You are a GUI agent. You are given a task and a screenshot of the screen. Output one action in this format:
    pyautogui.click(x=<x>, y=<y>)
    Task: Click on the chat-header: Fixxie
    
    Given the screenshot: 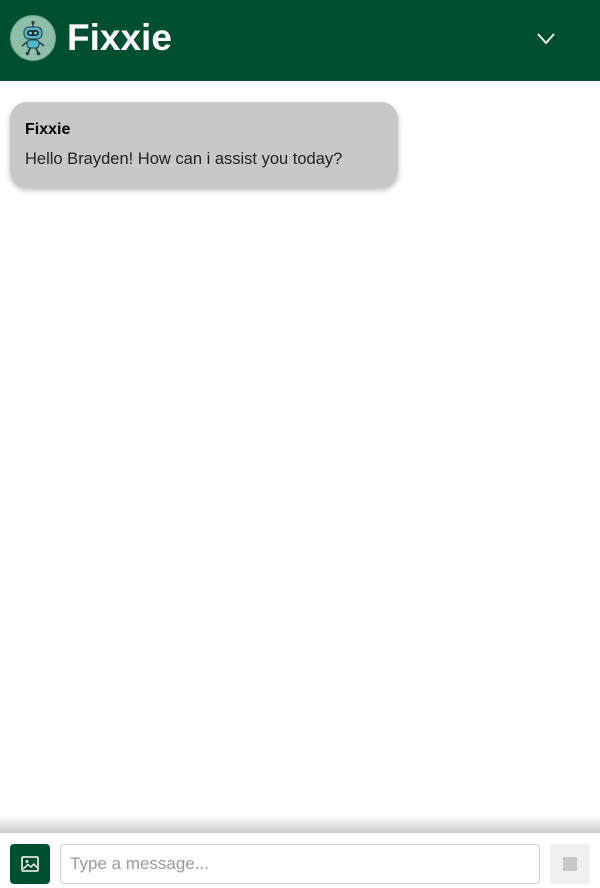 What is the action you would take?
    pyautogui.click(x=300, y=40)
    